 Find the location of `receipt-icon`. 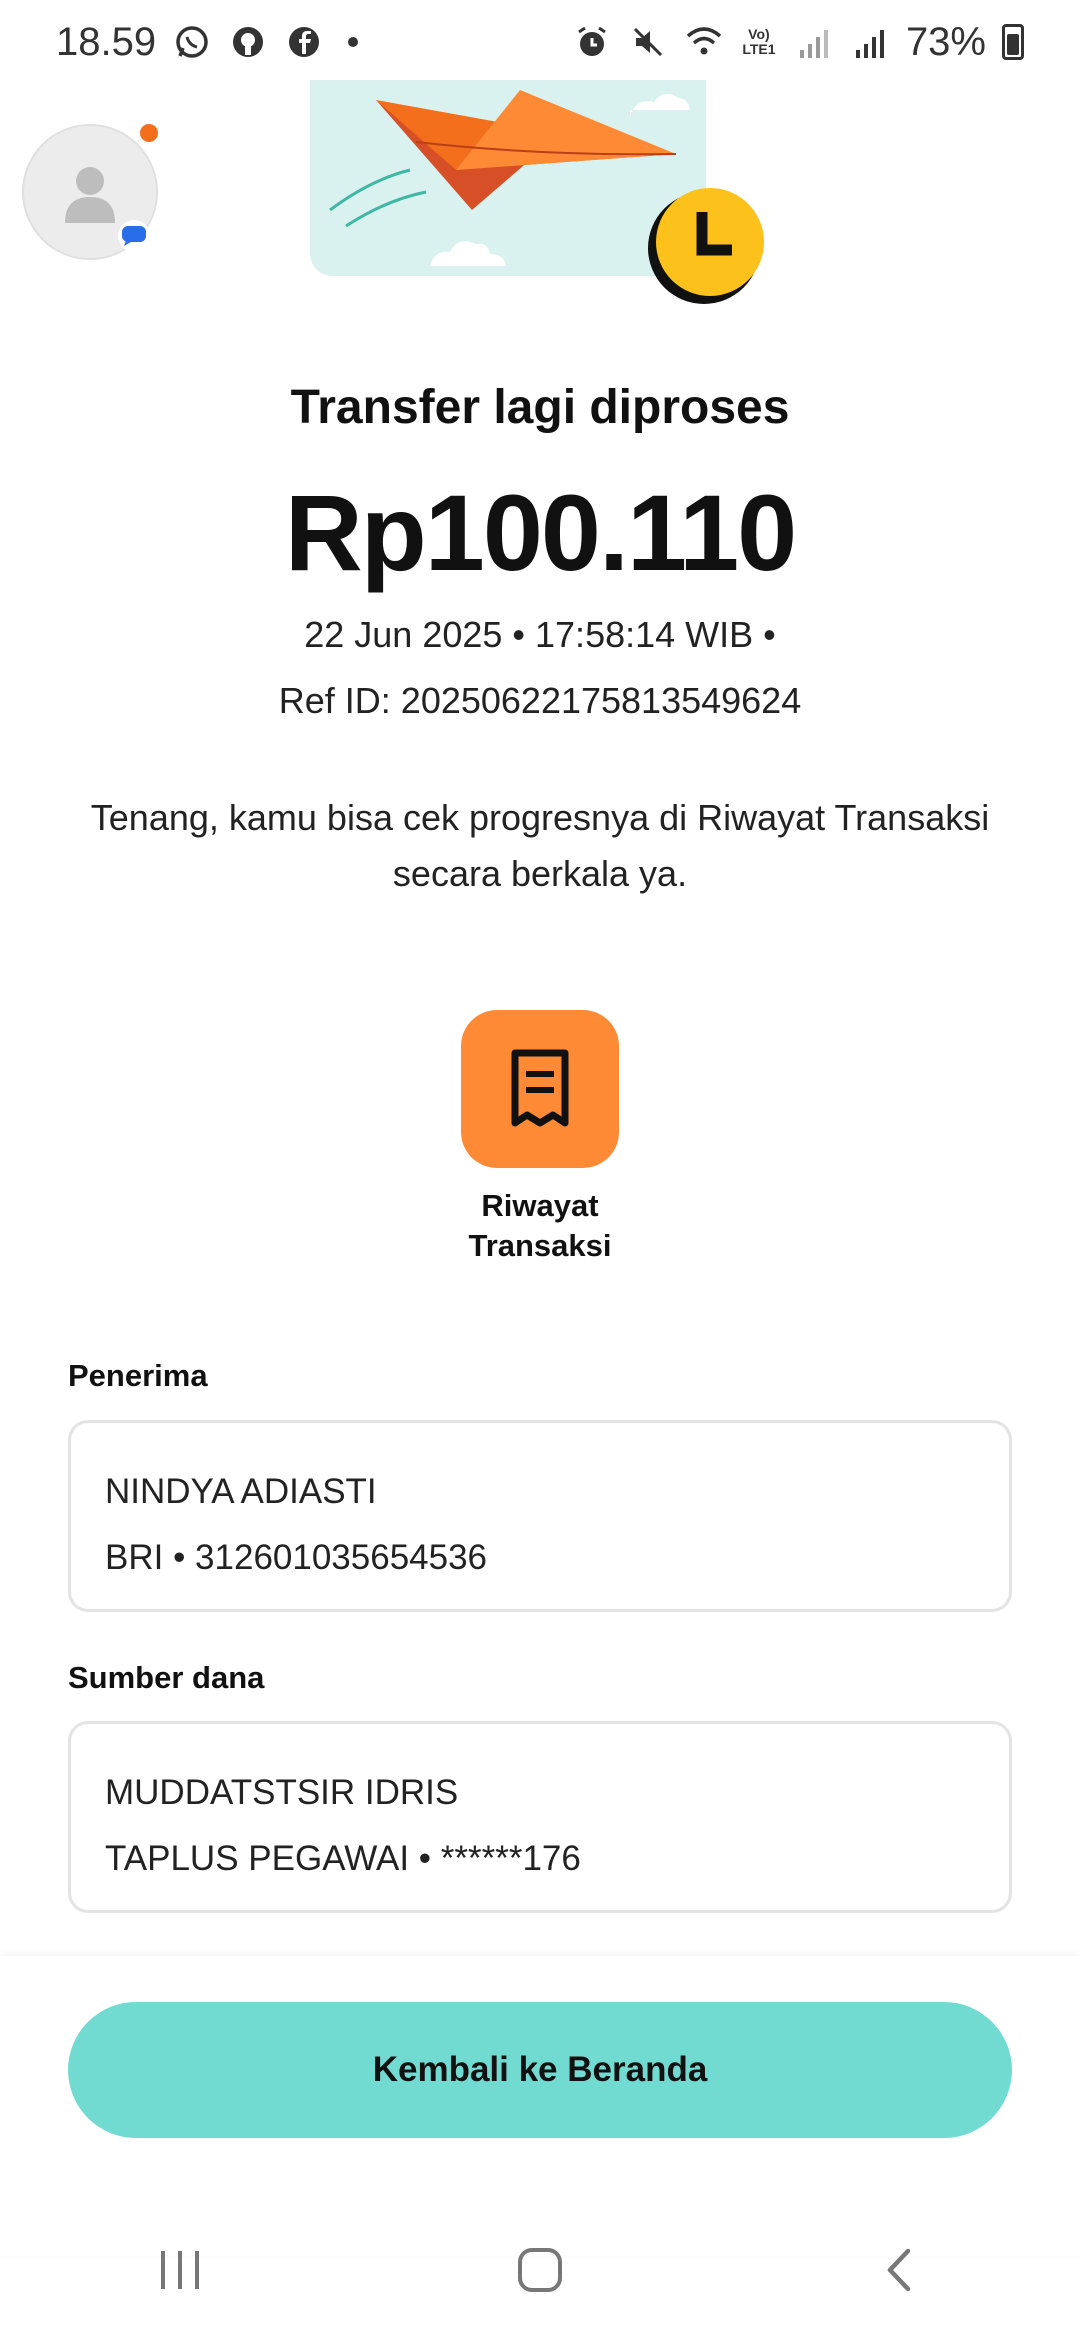

receipt-icon is located at coordinates (540, 1088).